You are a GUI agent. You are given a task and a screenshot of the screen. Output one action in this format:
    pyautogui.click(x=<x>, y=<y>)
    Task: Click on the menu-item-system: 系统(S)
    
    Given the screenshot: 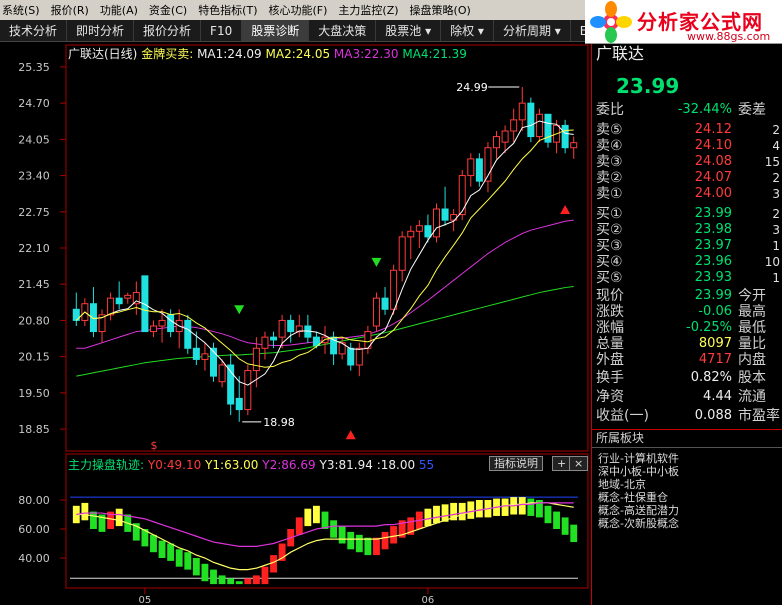 What is the action you would take?
    pyautogui.click(x=24, y=10)
    